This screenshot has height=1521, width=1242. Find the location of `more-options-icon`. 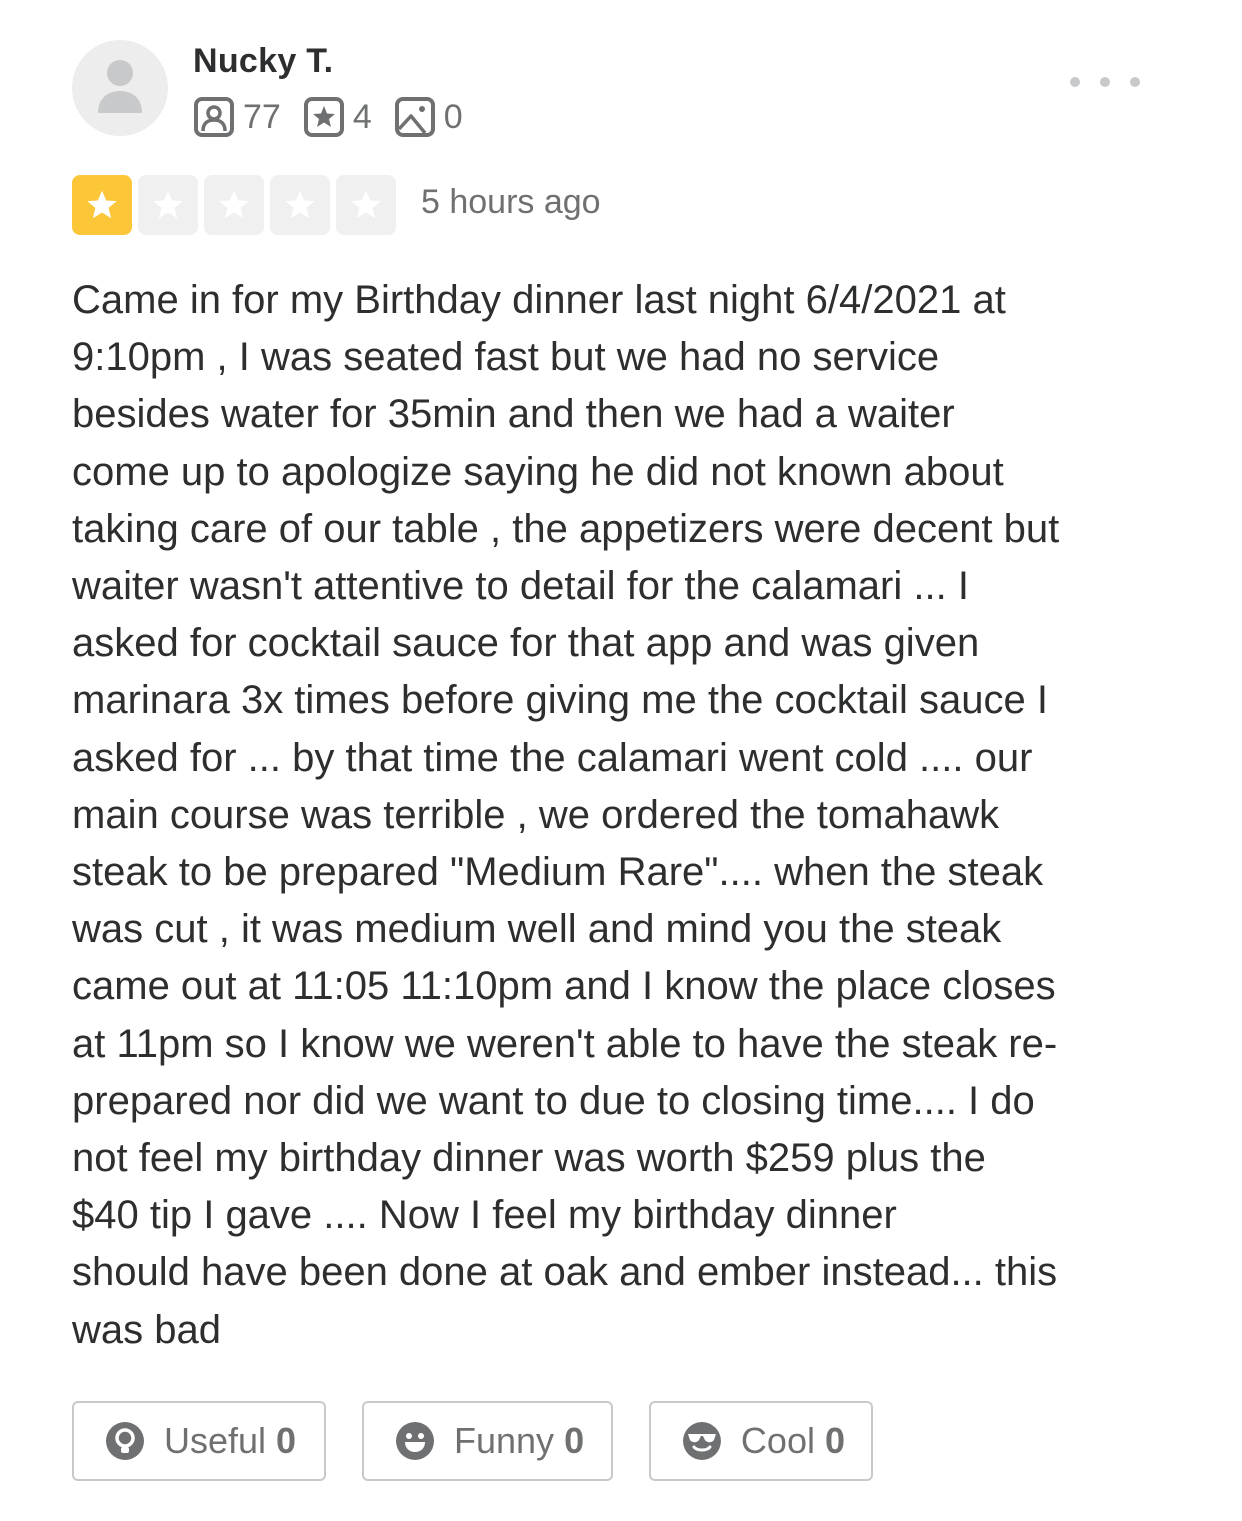

more-options-icon is located at coordinates (1105, 82).